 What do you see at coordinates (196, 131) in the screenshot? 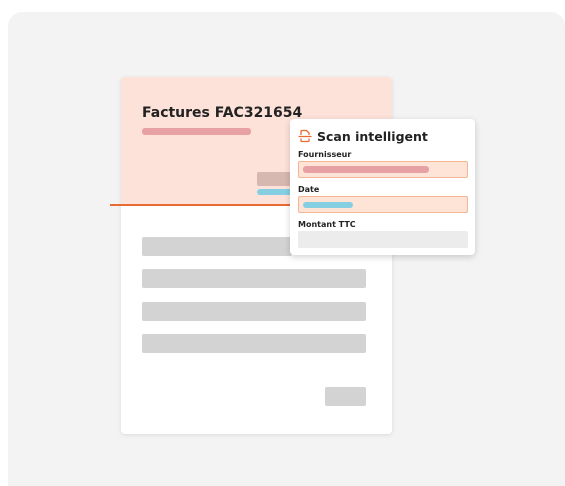
I see `redacted-supplier-text` at bounding box center [196, 131].